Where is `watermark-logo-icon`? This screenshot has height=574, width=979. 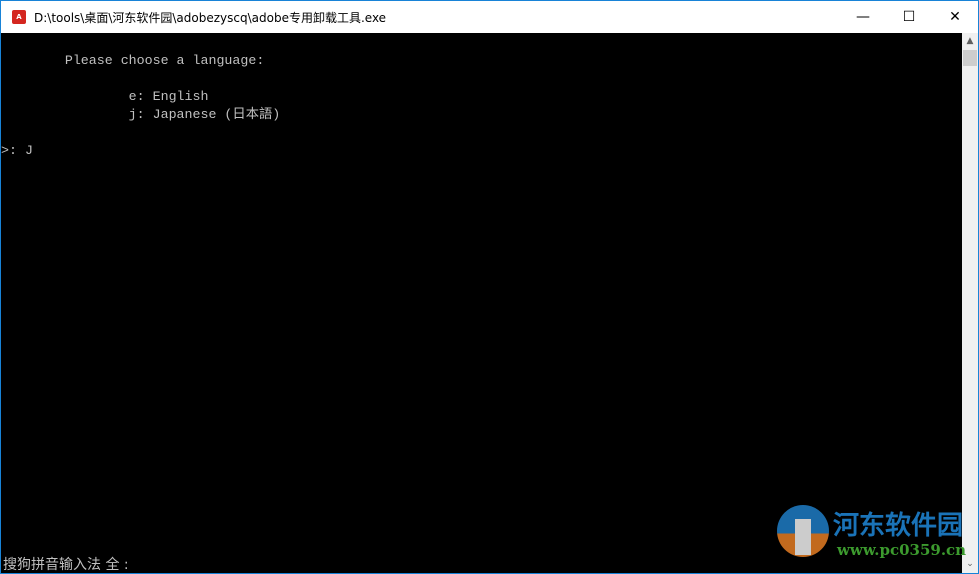
watermark-logo-icon is located at coordinates (803, 531).